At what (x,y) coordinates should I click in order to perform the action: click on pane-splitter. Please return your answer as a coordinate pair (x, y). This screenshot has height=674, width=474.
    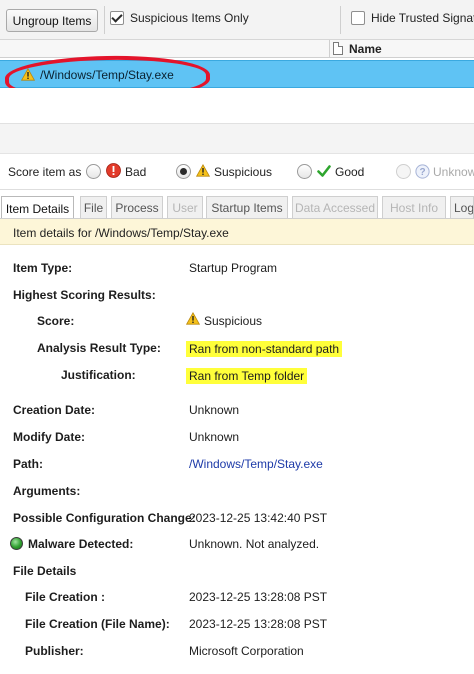
    Looking at the image, I should click on (237, 139).